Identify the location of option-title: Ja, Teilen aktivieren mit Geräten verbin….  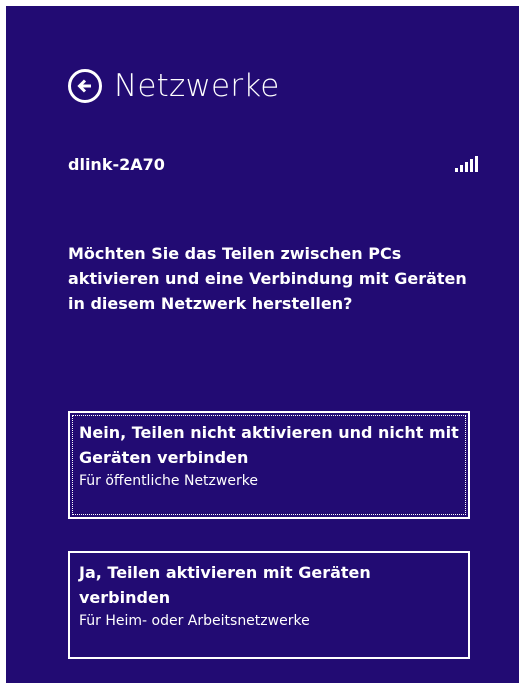
(225, 585).